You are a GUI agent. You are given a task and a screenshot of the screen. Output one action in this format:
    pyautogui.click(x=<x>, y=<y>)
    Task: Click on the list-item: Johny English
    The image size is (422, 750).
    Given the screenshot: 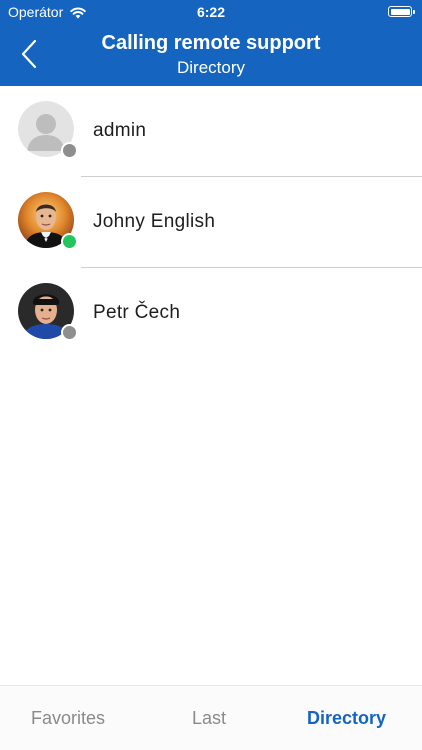 What is the action you would take?
    pyautogui.click(x=211, y=222)
    